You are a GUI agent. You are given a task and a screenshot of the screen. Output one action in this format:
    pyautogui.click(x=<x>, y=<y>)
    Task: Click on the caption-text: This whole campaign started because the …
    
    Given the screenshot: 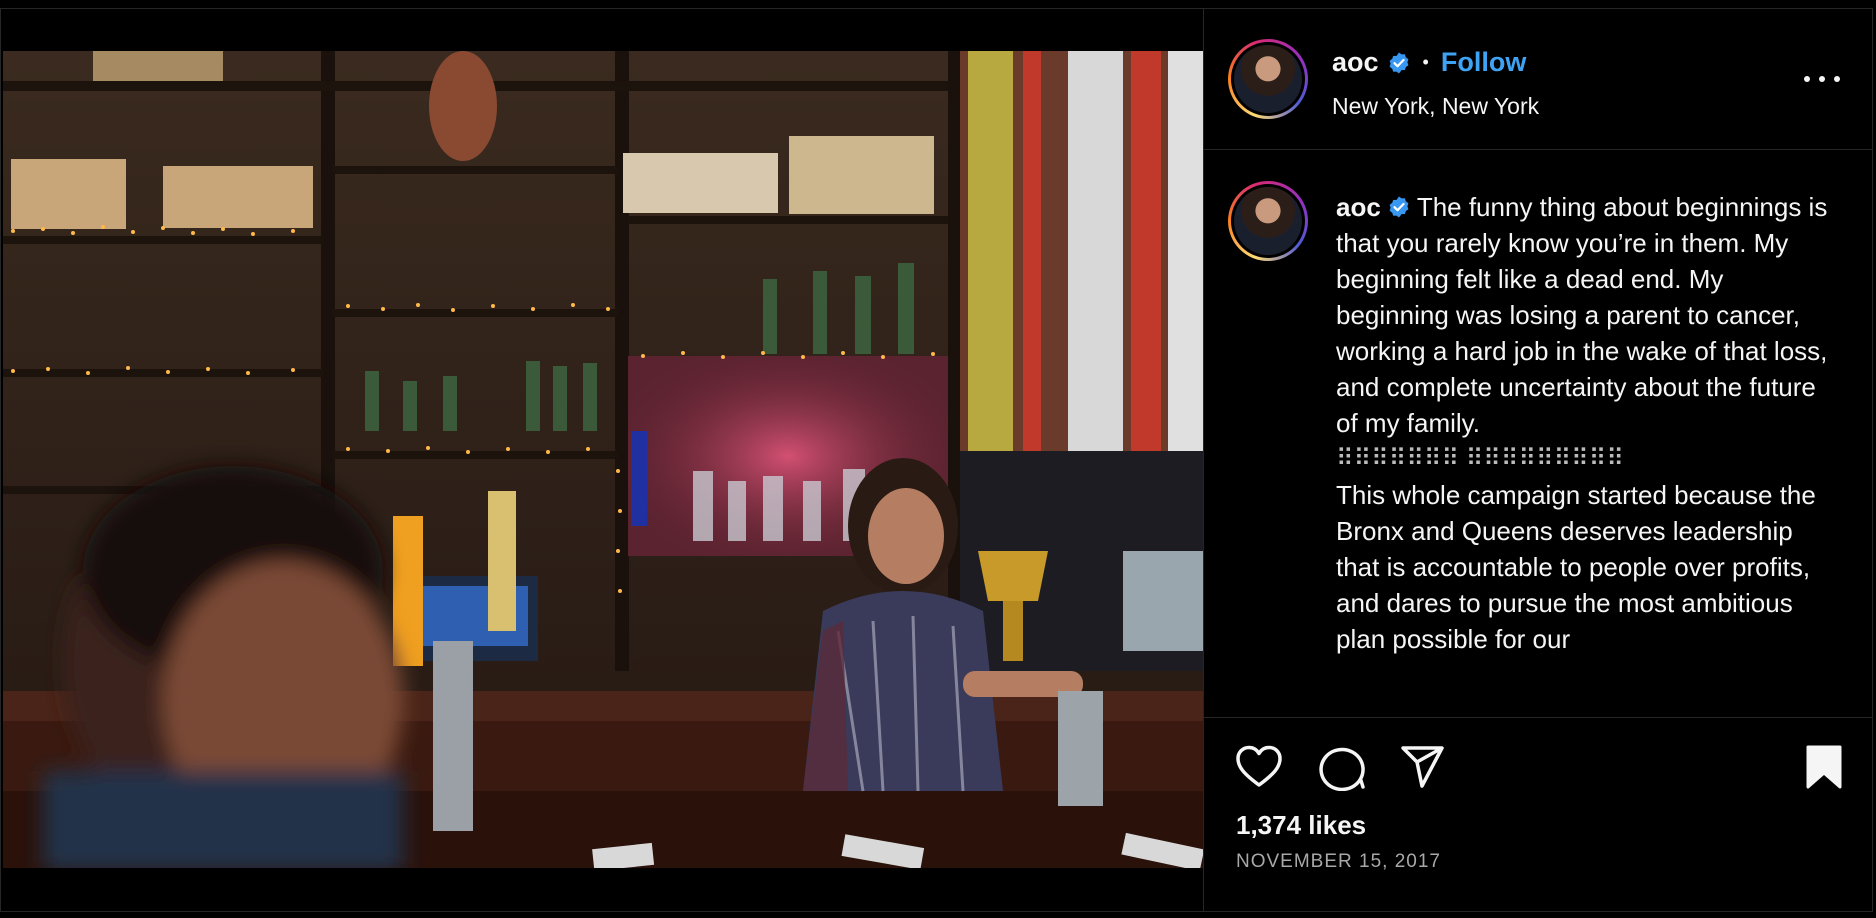 What is the action you would take?
    pyautogui.click(x=1576, y=567)
    